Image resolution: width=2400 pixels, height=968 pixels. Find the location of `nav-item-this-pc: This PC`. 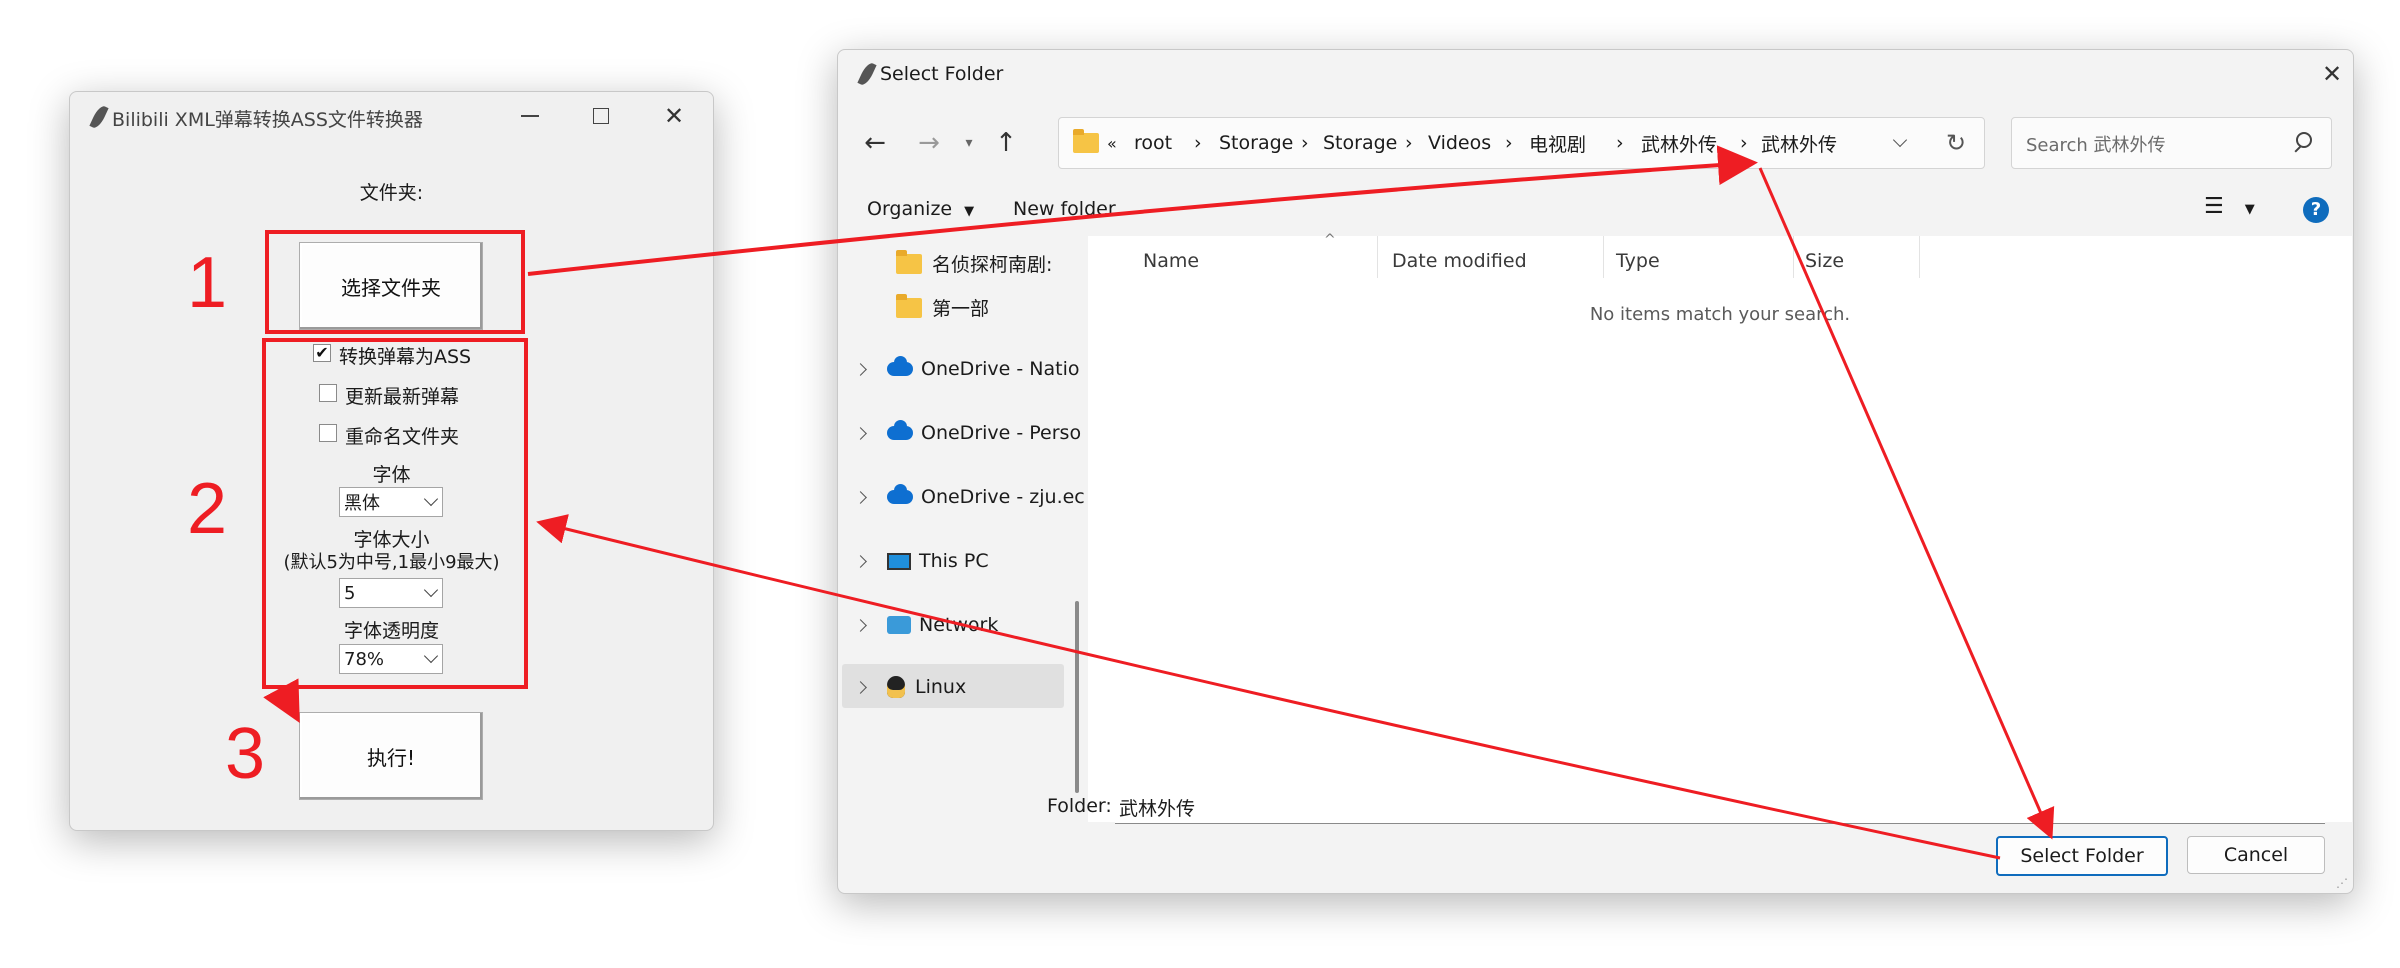

nav-item-this-pc: This PC is located at coordinates (921, 561).